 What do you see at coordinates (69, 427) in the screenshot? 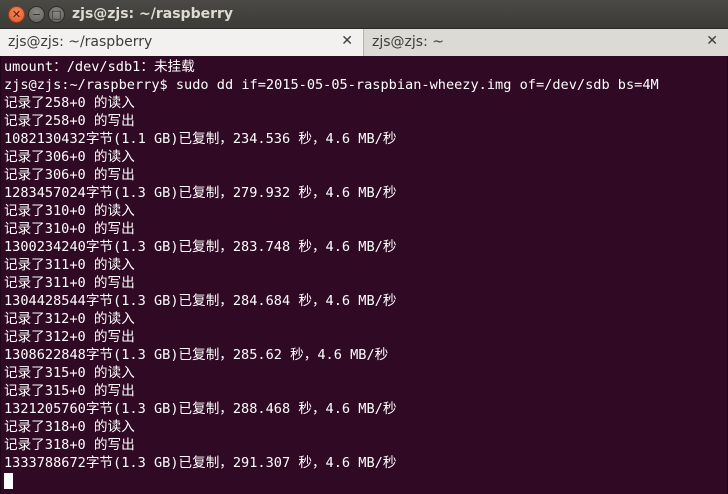
I see `terminal-line: 记录了318+0 的读入` at bounding box center [69, 427].